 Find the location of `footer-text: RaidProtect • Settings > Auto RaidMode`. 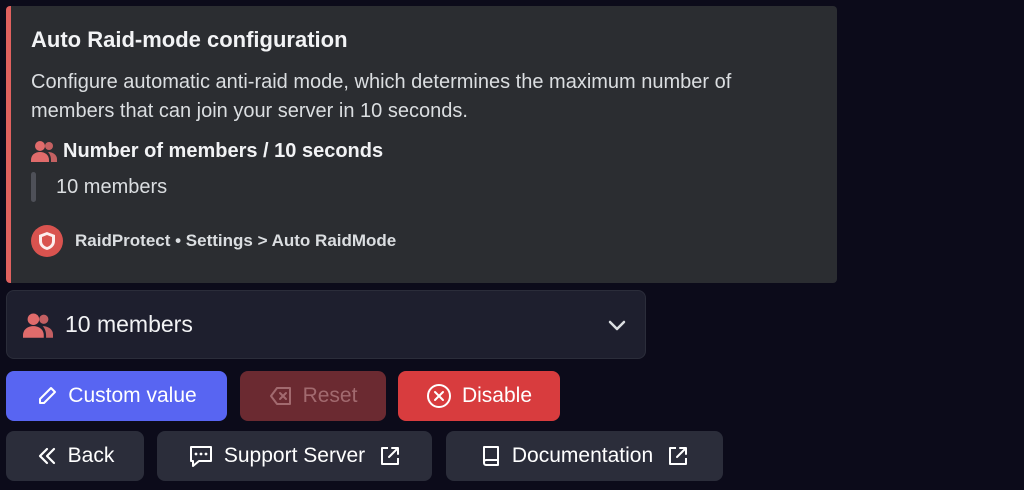

footer-text: RaidProtect • Settings > Auto RaidMode is located at coordinates (236, 240).